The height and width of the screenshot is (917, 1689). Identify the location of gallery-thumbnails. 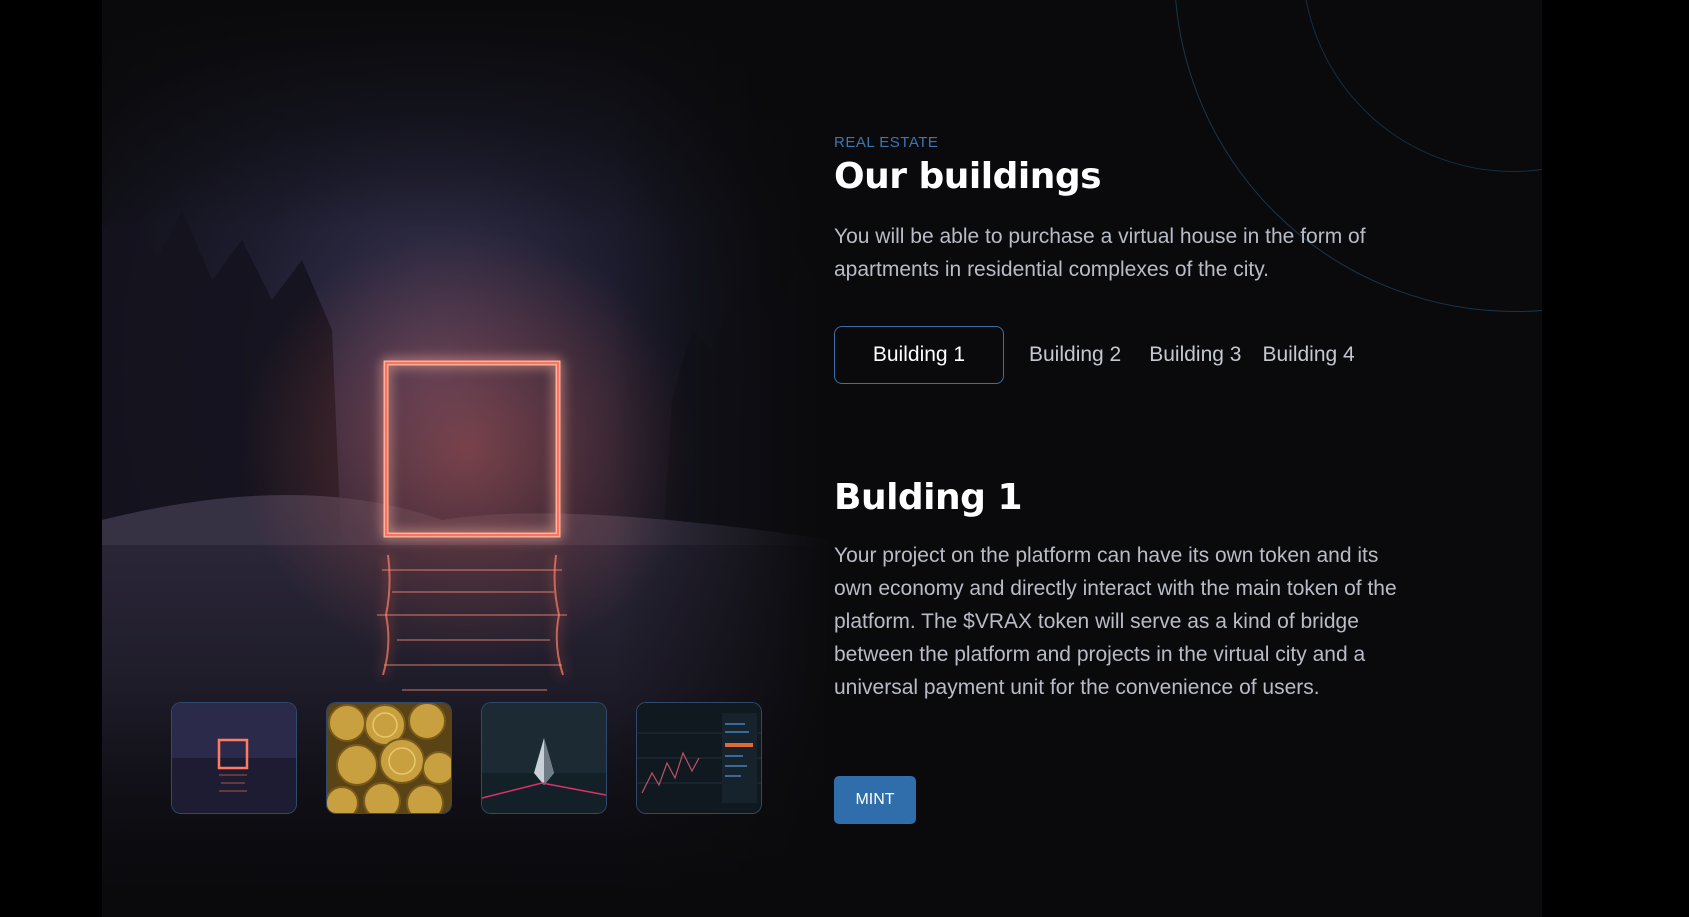
(466, 758).